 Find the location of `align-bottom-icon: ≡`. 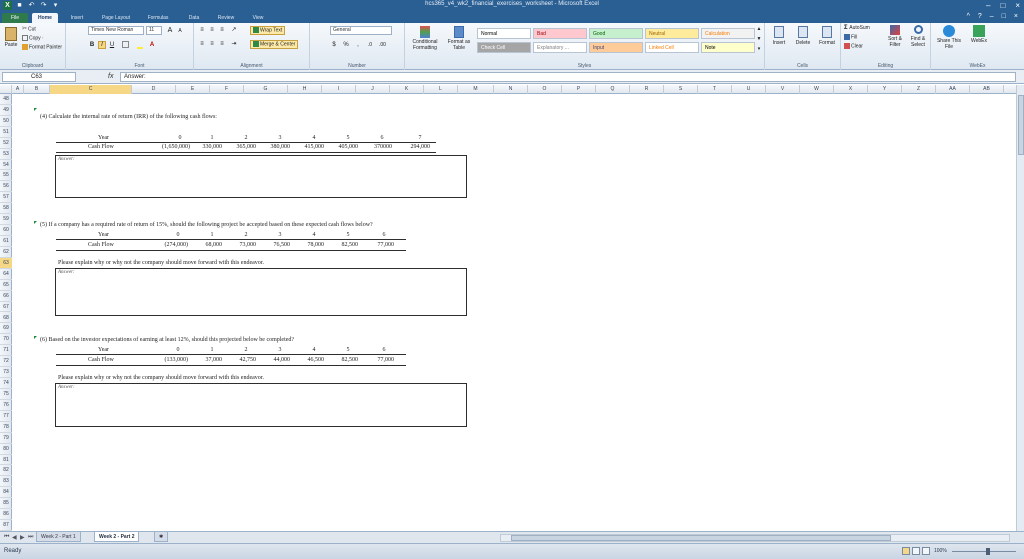

align-bottom-icon: ≡ is located at coordinates (222, 30).